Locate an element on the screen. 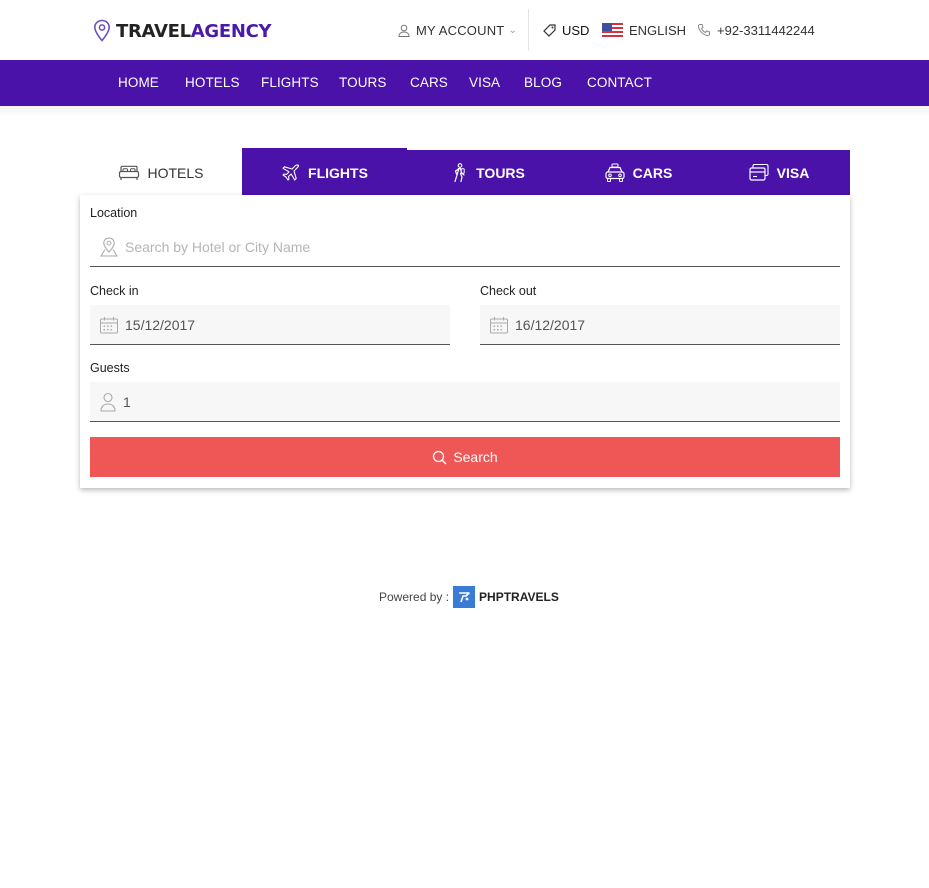 This screenshot has width=929, height=888. tab-visa: VISA is located at coordinates (778, 172).